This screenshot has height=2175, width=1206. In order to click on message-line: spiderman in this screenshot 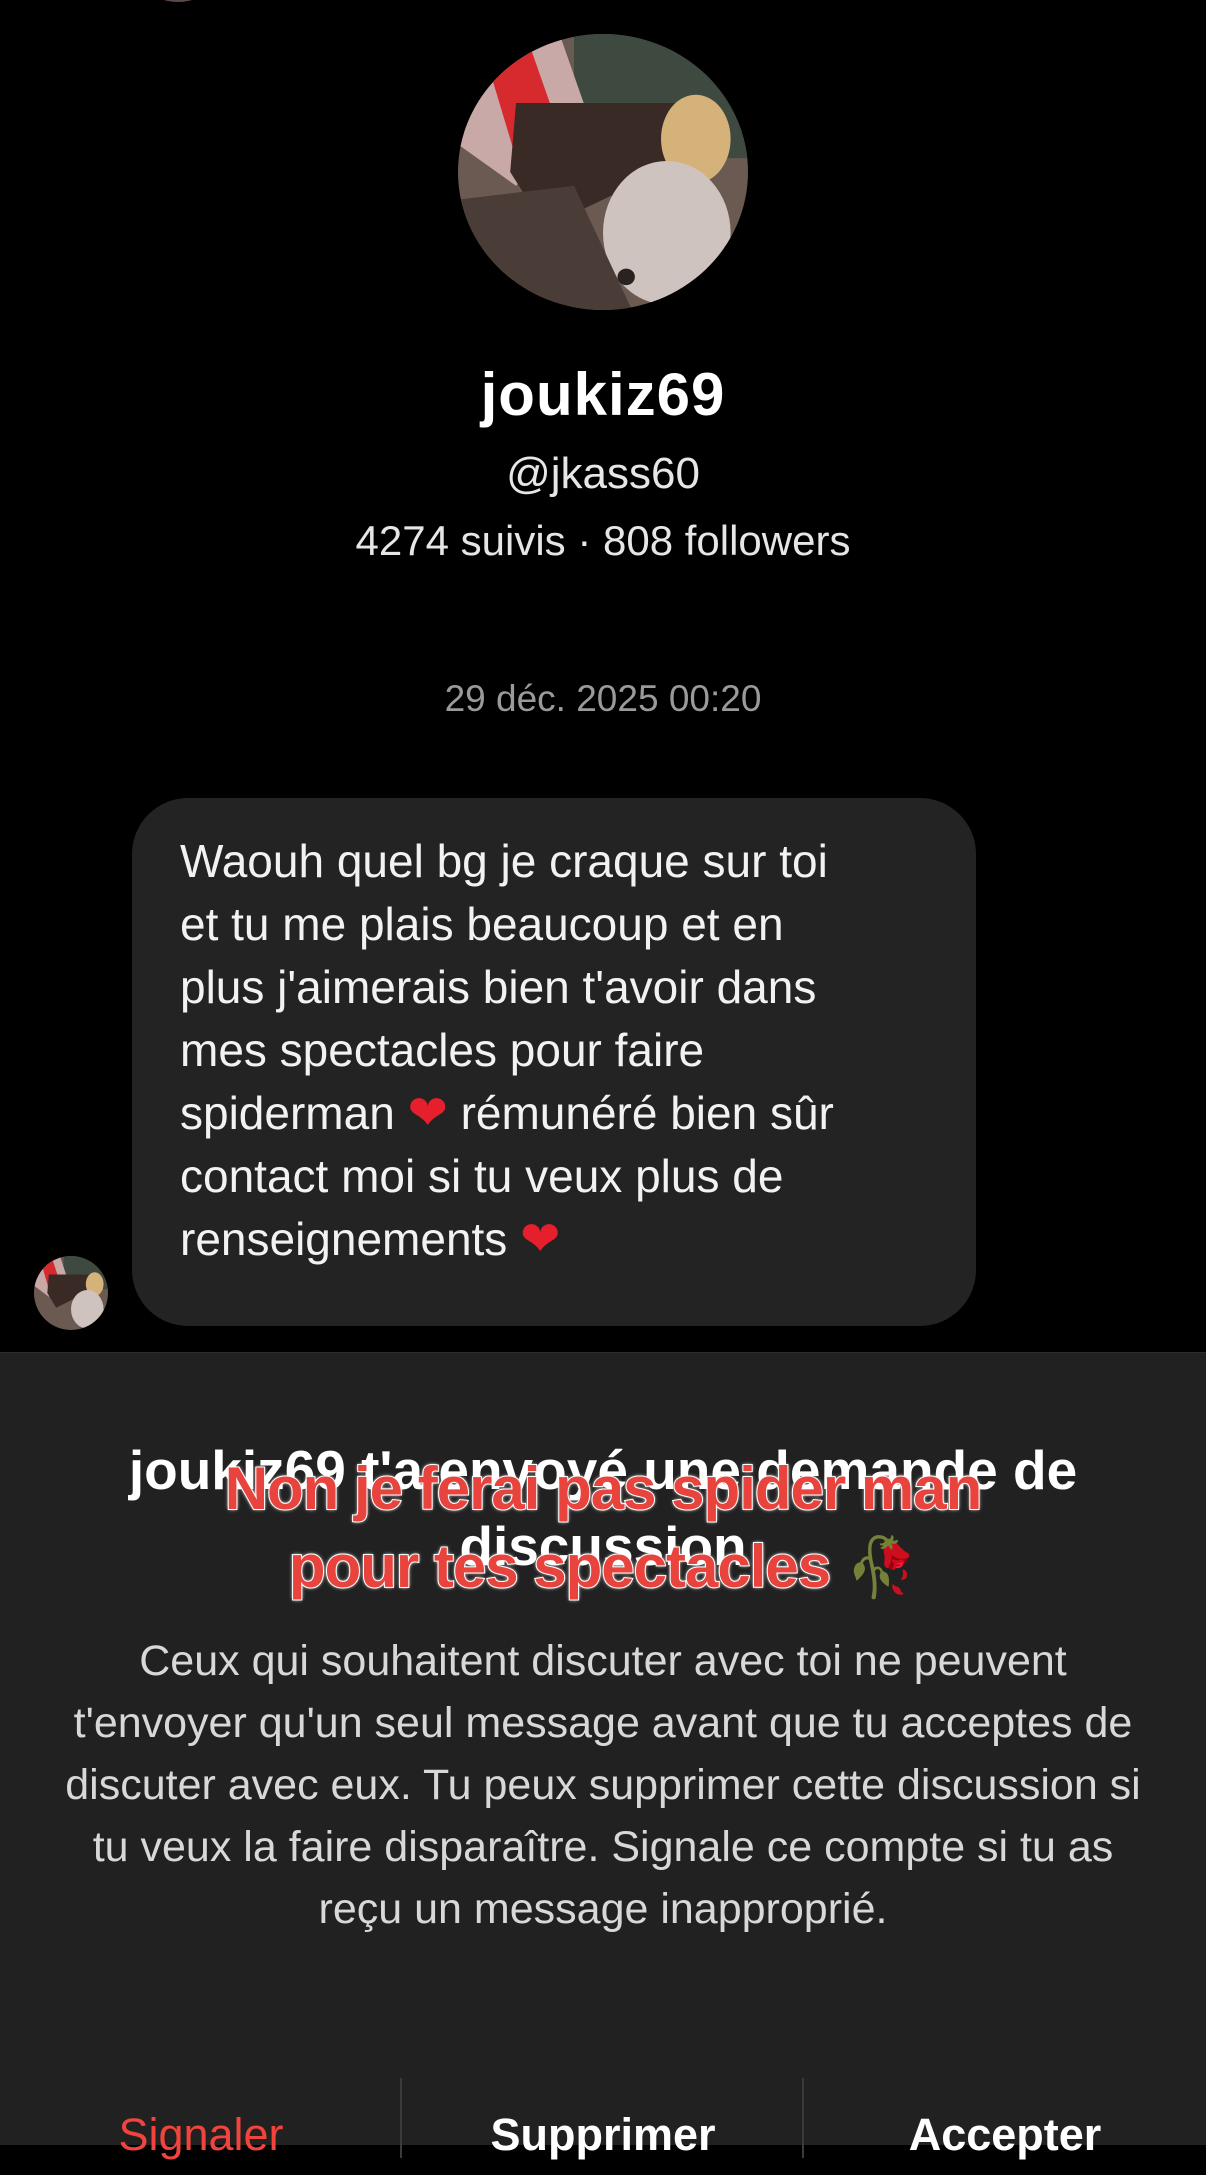, I will do `click(287, 1113)`.